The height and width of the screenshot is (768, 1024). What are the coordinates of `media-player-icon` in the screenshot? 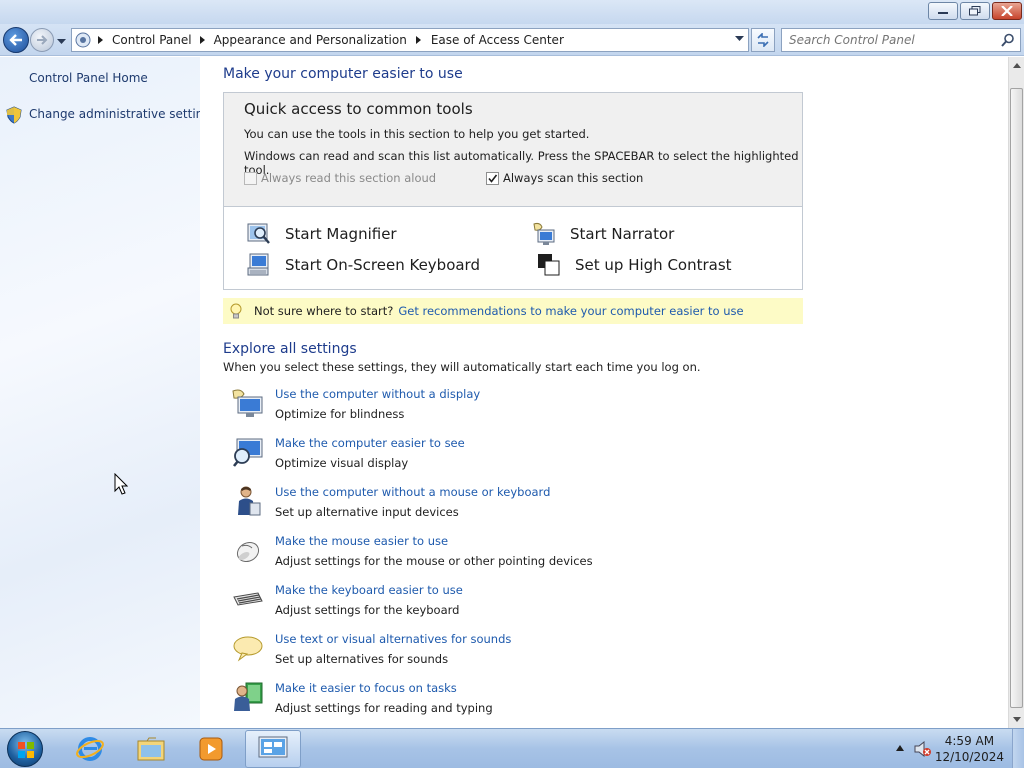 It's located at (211, 749).